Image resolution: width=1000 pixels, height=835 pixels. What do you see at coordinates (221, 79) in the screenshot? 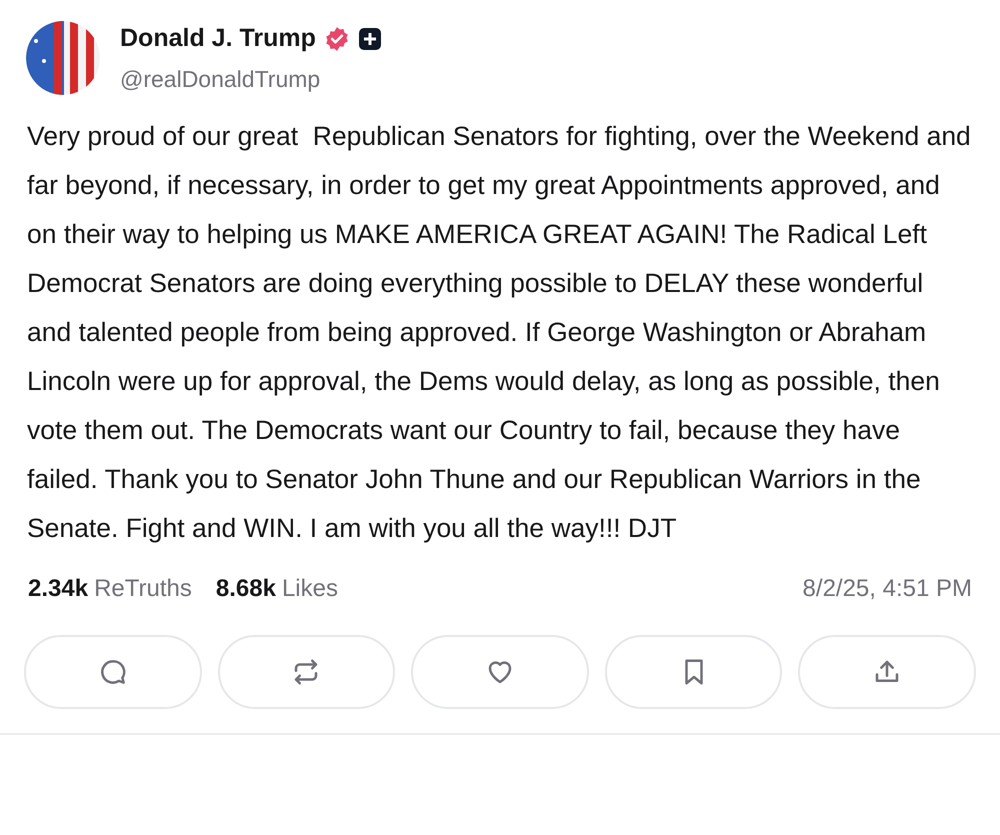
I see `author-handle: @realDonaldTrump` at bounding box center [221, 79].